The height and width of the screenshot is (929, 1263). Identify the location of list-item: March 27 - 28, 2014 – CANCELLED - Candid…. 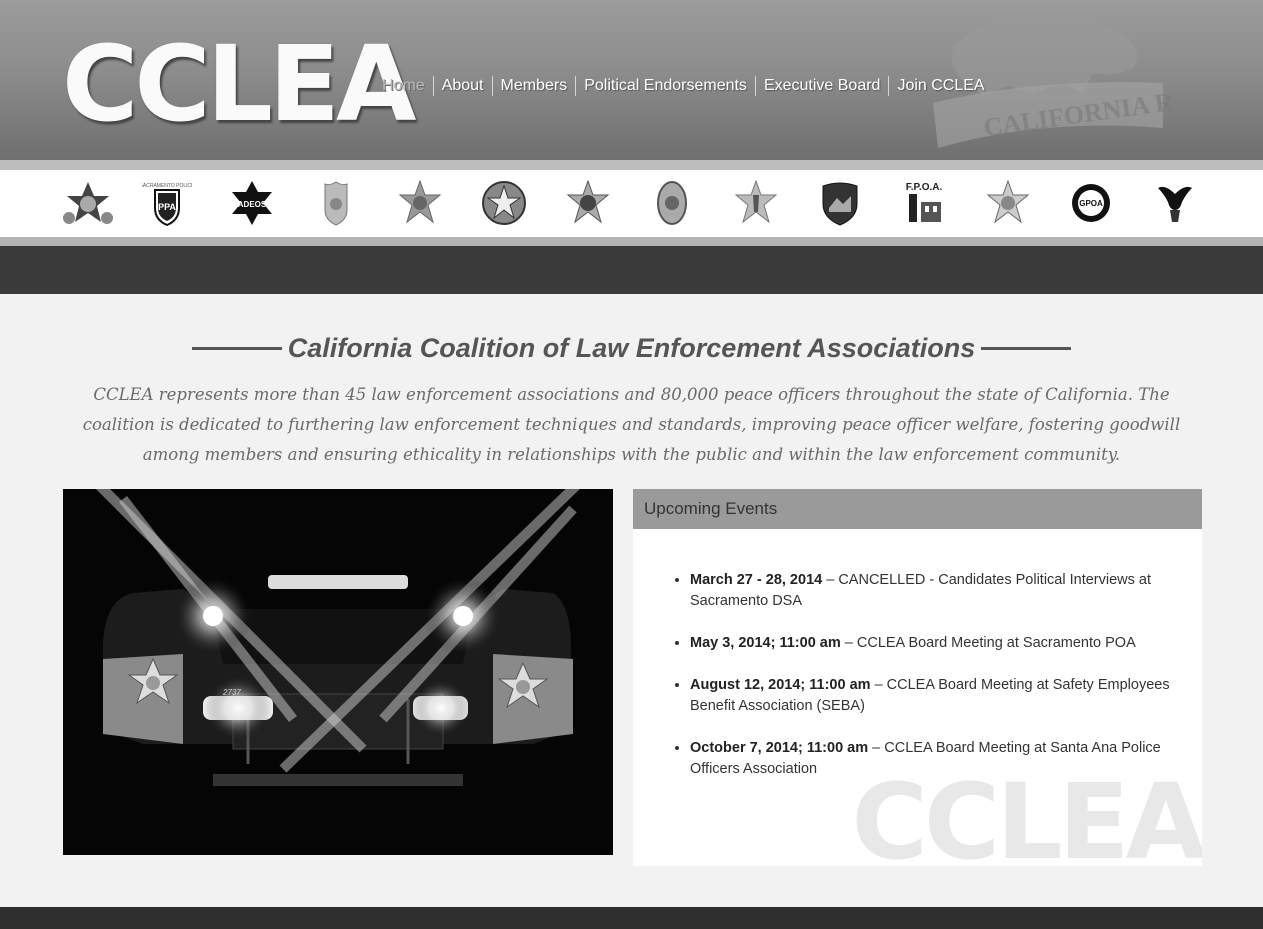
(930, 591).